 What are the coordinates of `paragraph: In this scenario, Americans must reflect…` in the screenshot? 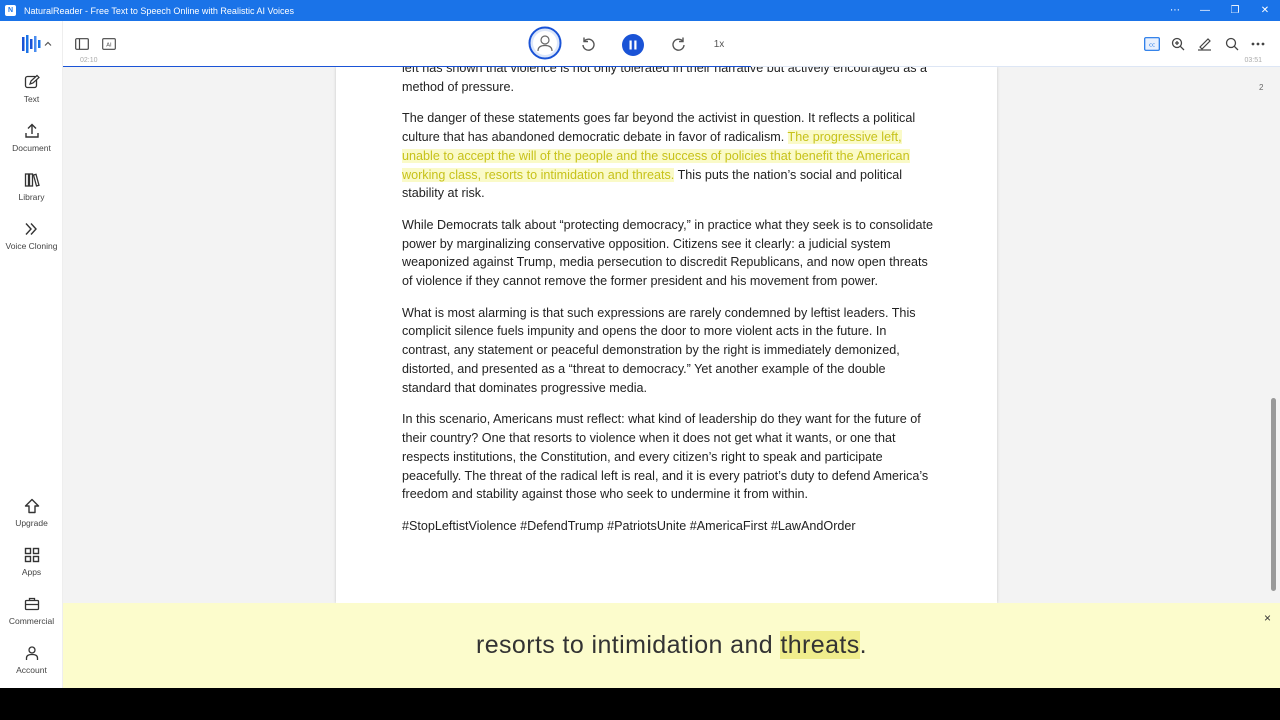 It's located at (665, 457).